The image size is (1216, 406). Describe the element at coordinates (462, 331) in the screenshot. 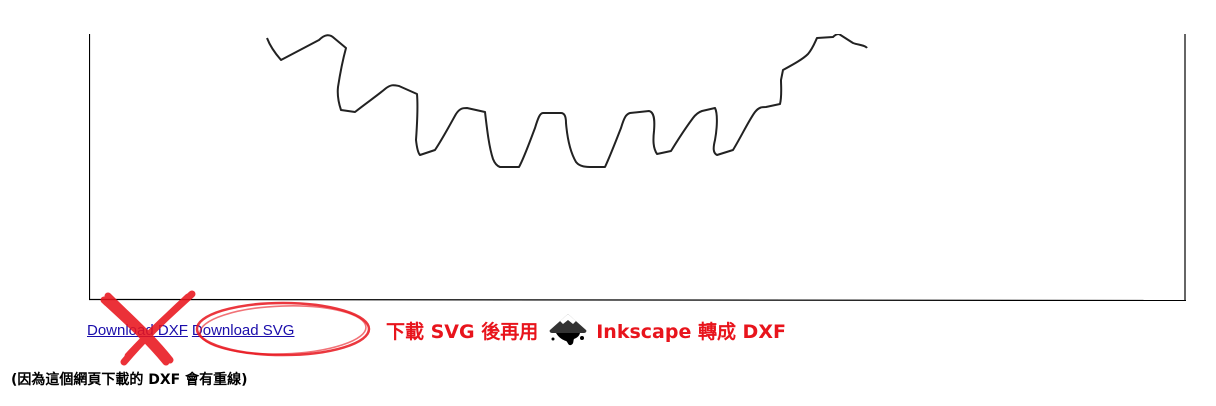

I see `note-text-part1: 下載 SVG 後再用` at that location.